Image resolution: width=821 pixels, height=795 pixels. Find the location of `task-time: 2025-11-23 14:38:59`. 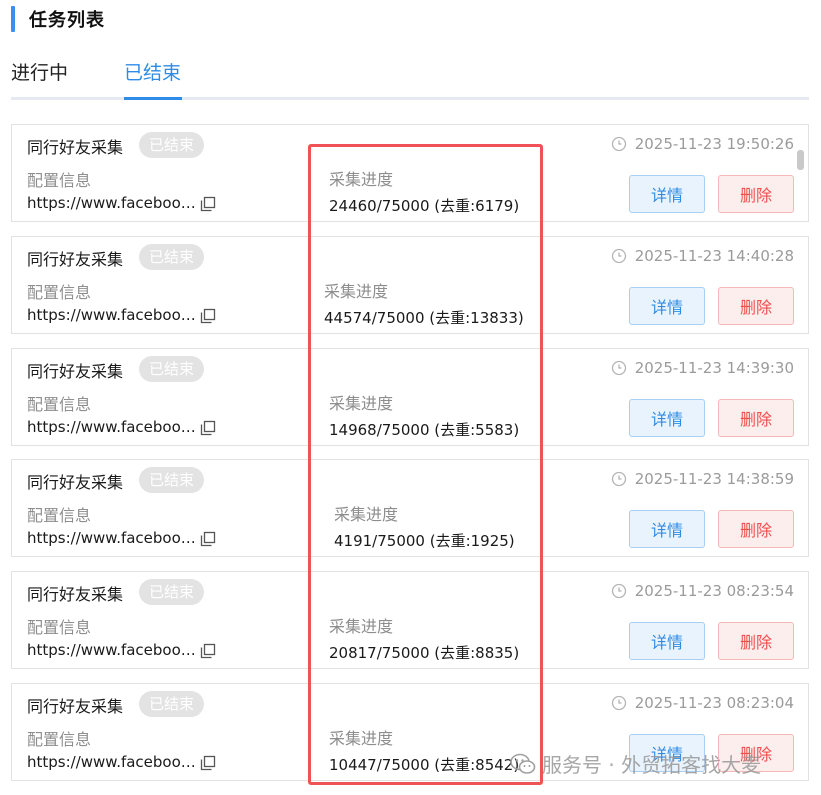

task-time: 2025-11-23 14:38:59 is located at coordinates (702, 479).